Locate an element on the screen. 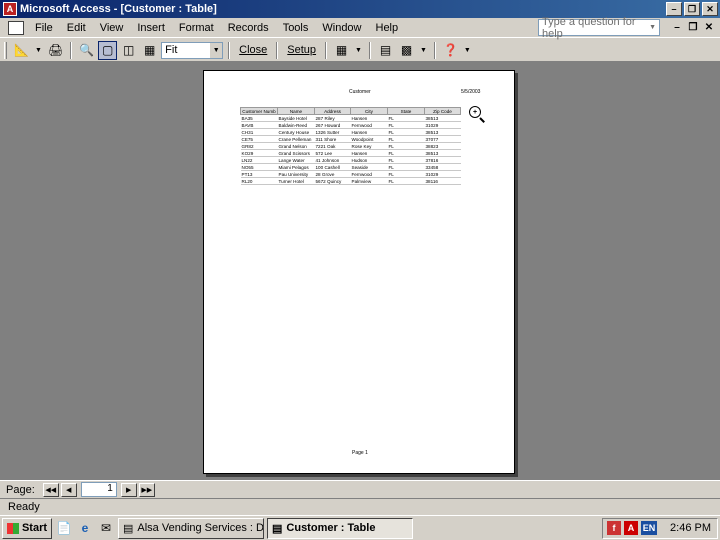 This screenshot has height=540, width=720. view-icon: 📐 is located at coordinates (21, 50).